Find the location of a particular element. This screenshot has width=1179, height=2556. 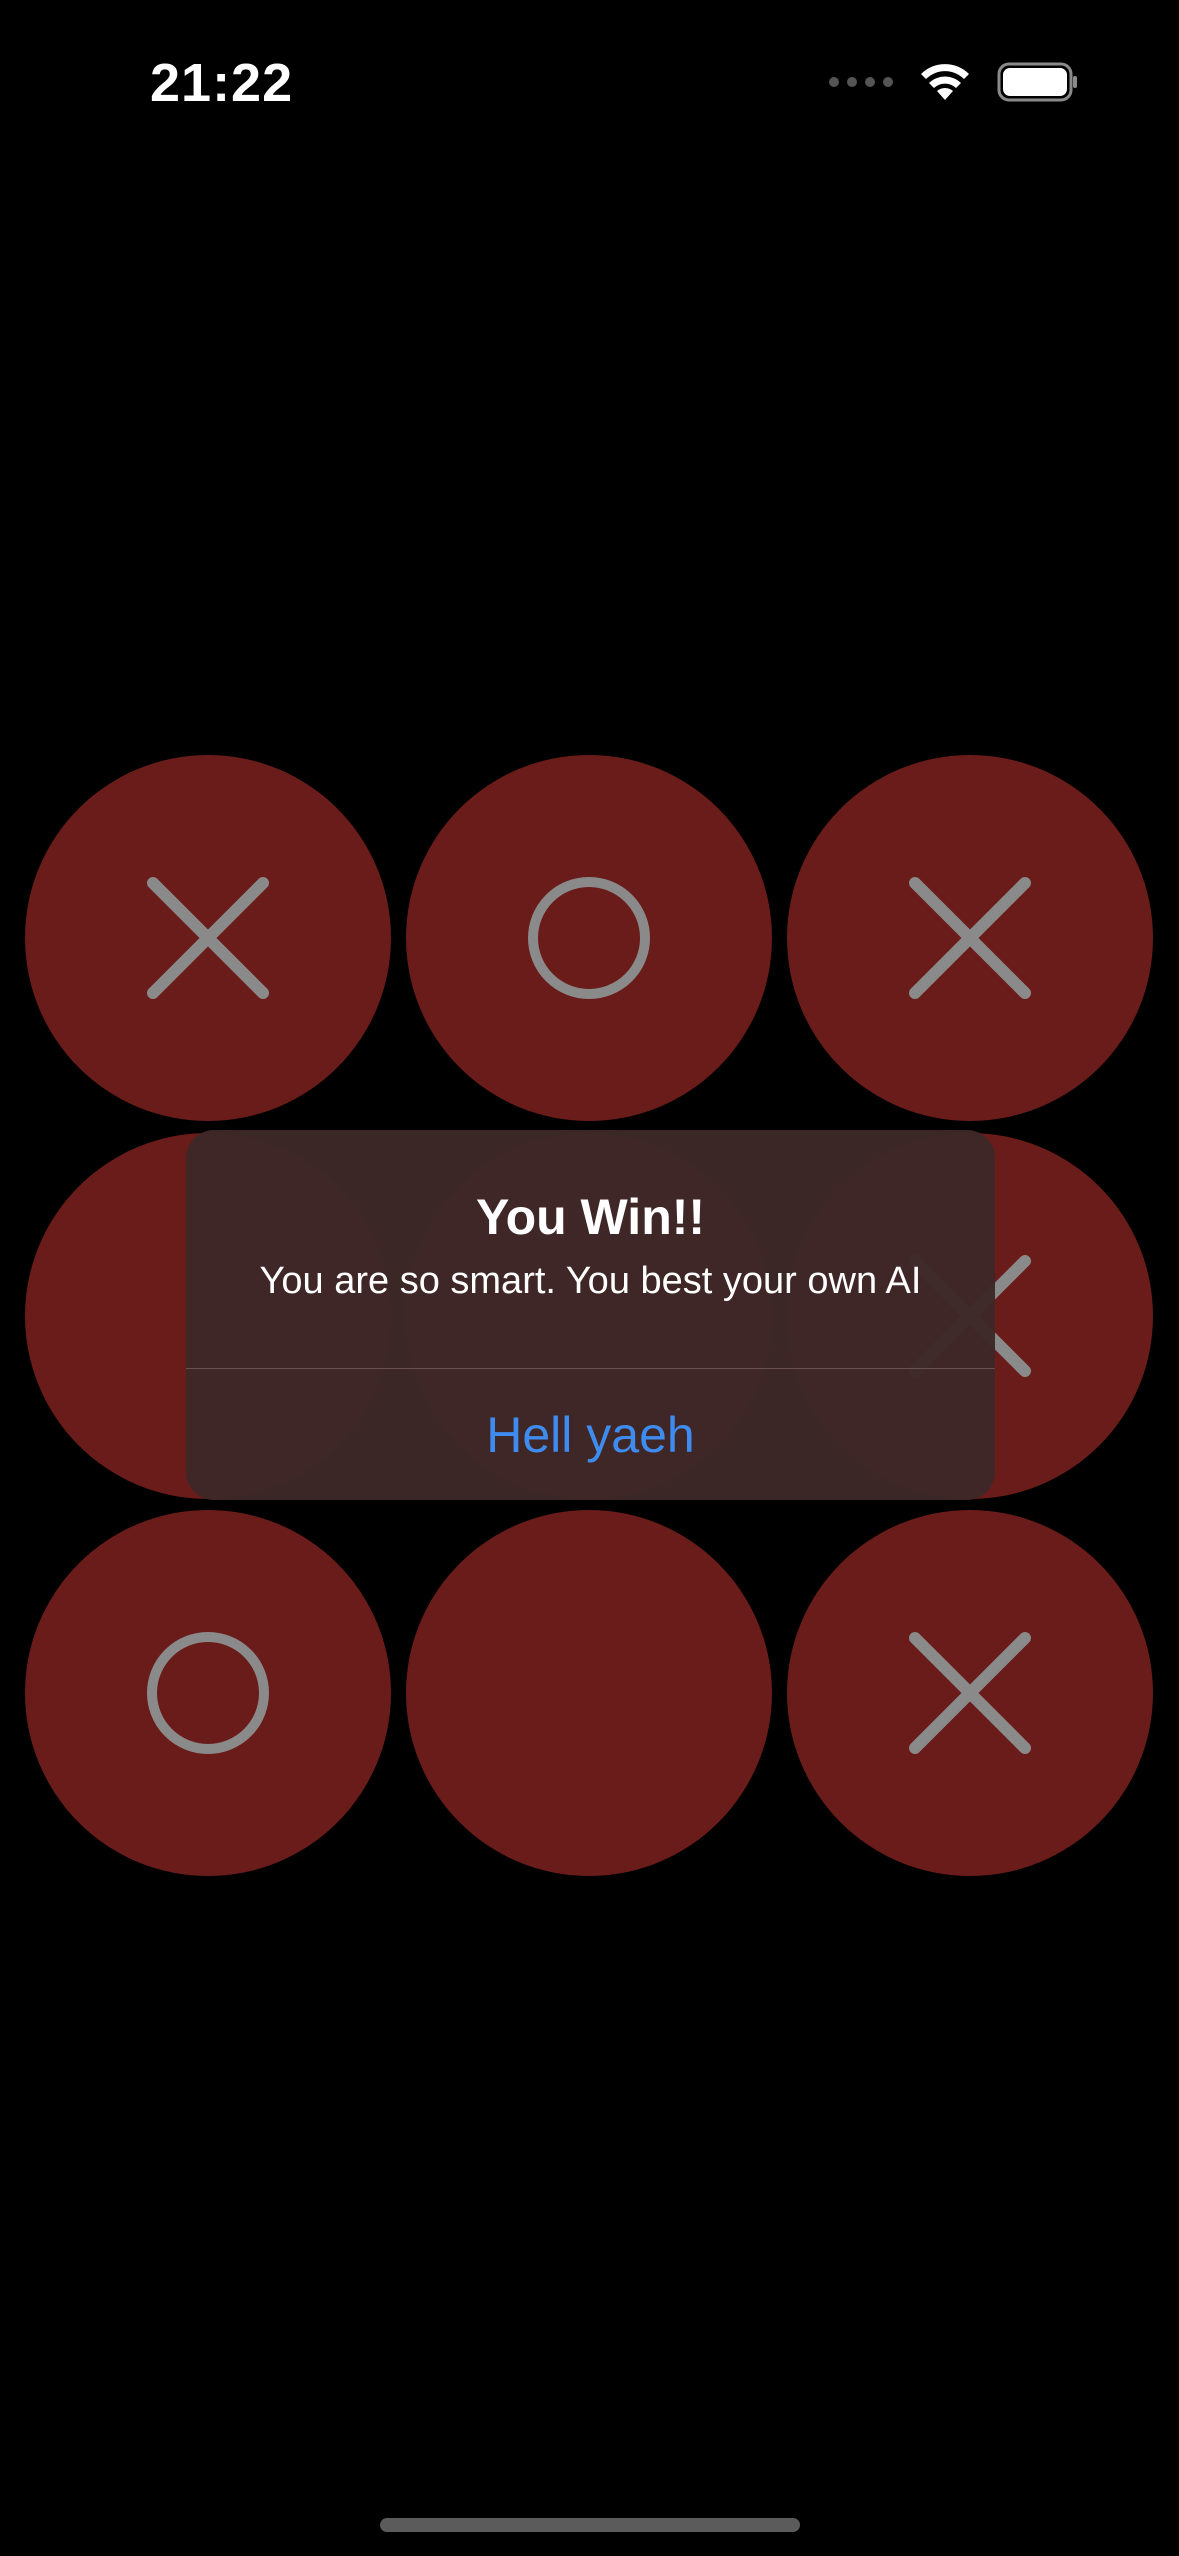

alert-title: You Win!! is located at coordinates (590, 1217).